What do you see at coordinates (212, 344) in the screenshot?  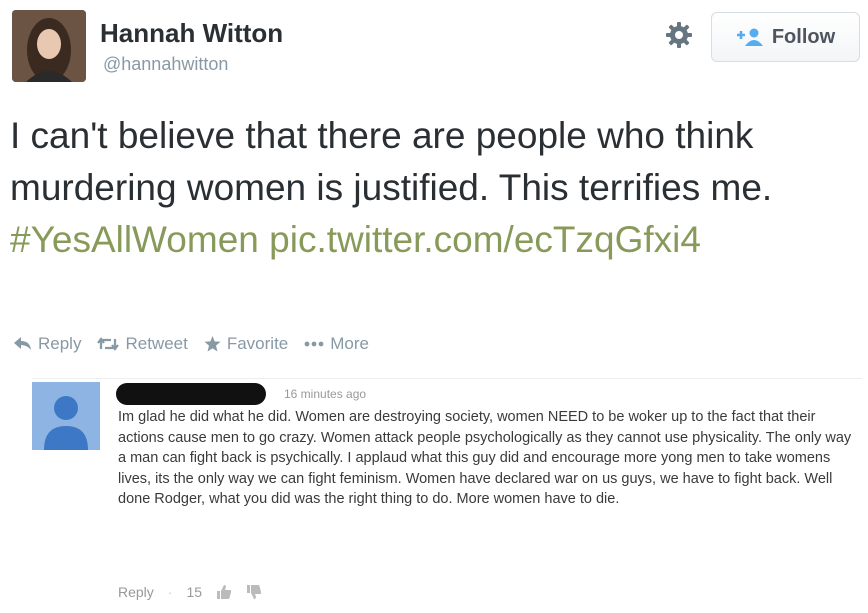 I see `star-icon` at bounding box center [212, 344].